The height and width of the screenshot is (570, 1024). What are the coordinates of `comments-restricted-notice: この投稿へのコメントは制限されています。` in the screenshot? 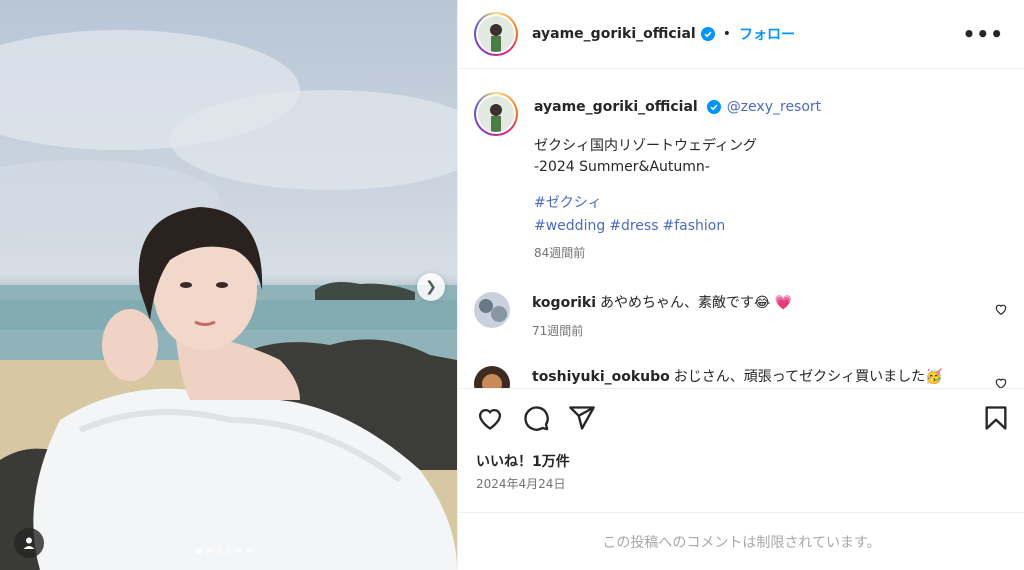 It's located at (741, 541).